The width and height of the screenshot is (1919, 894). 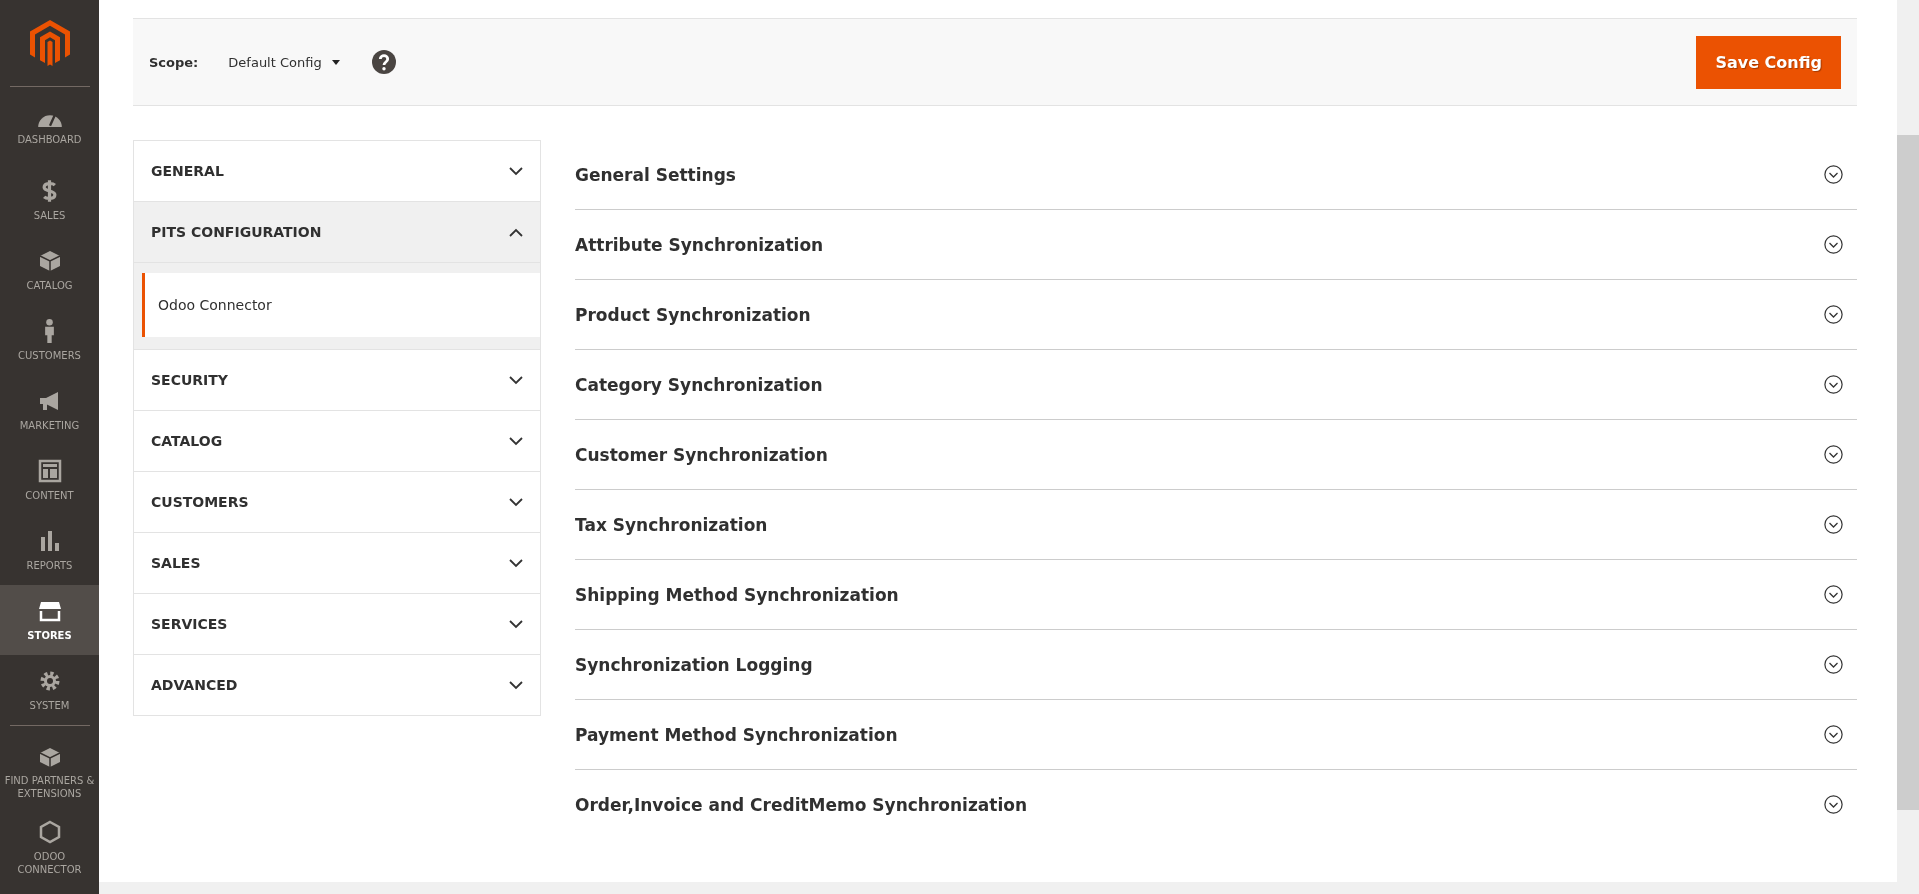 What do you see at coordinates (337, 685) in the screenshot?
I see `config-tab: ADVANCED` at bounding box center [337, 685].